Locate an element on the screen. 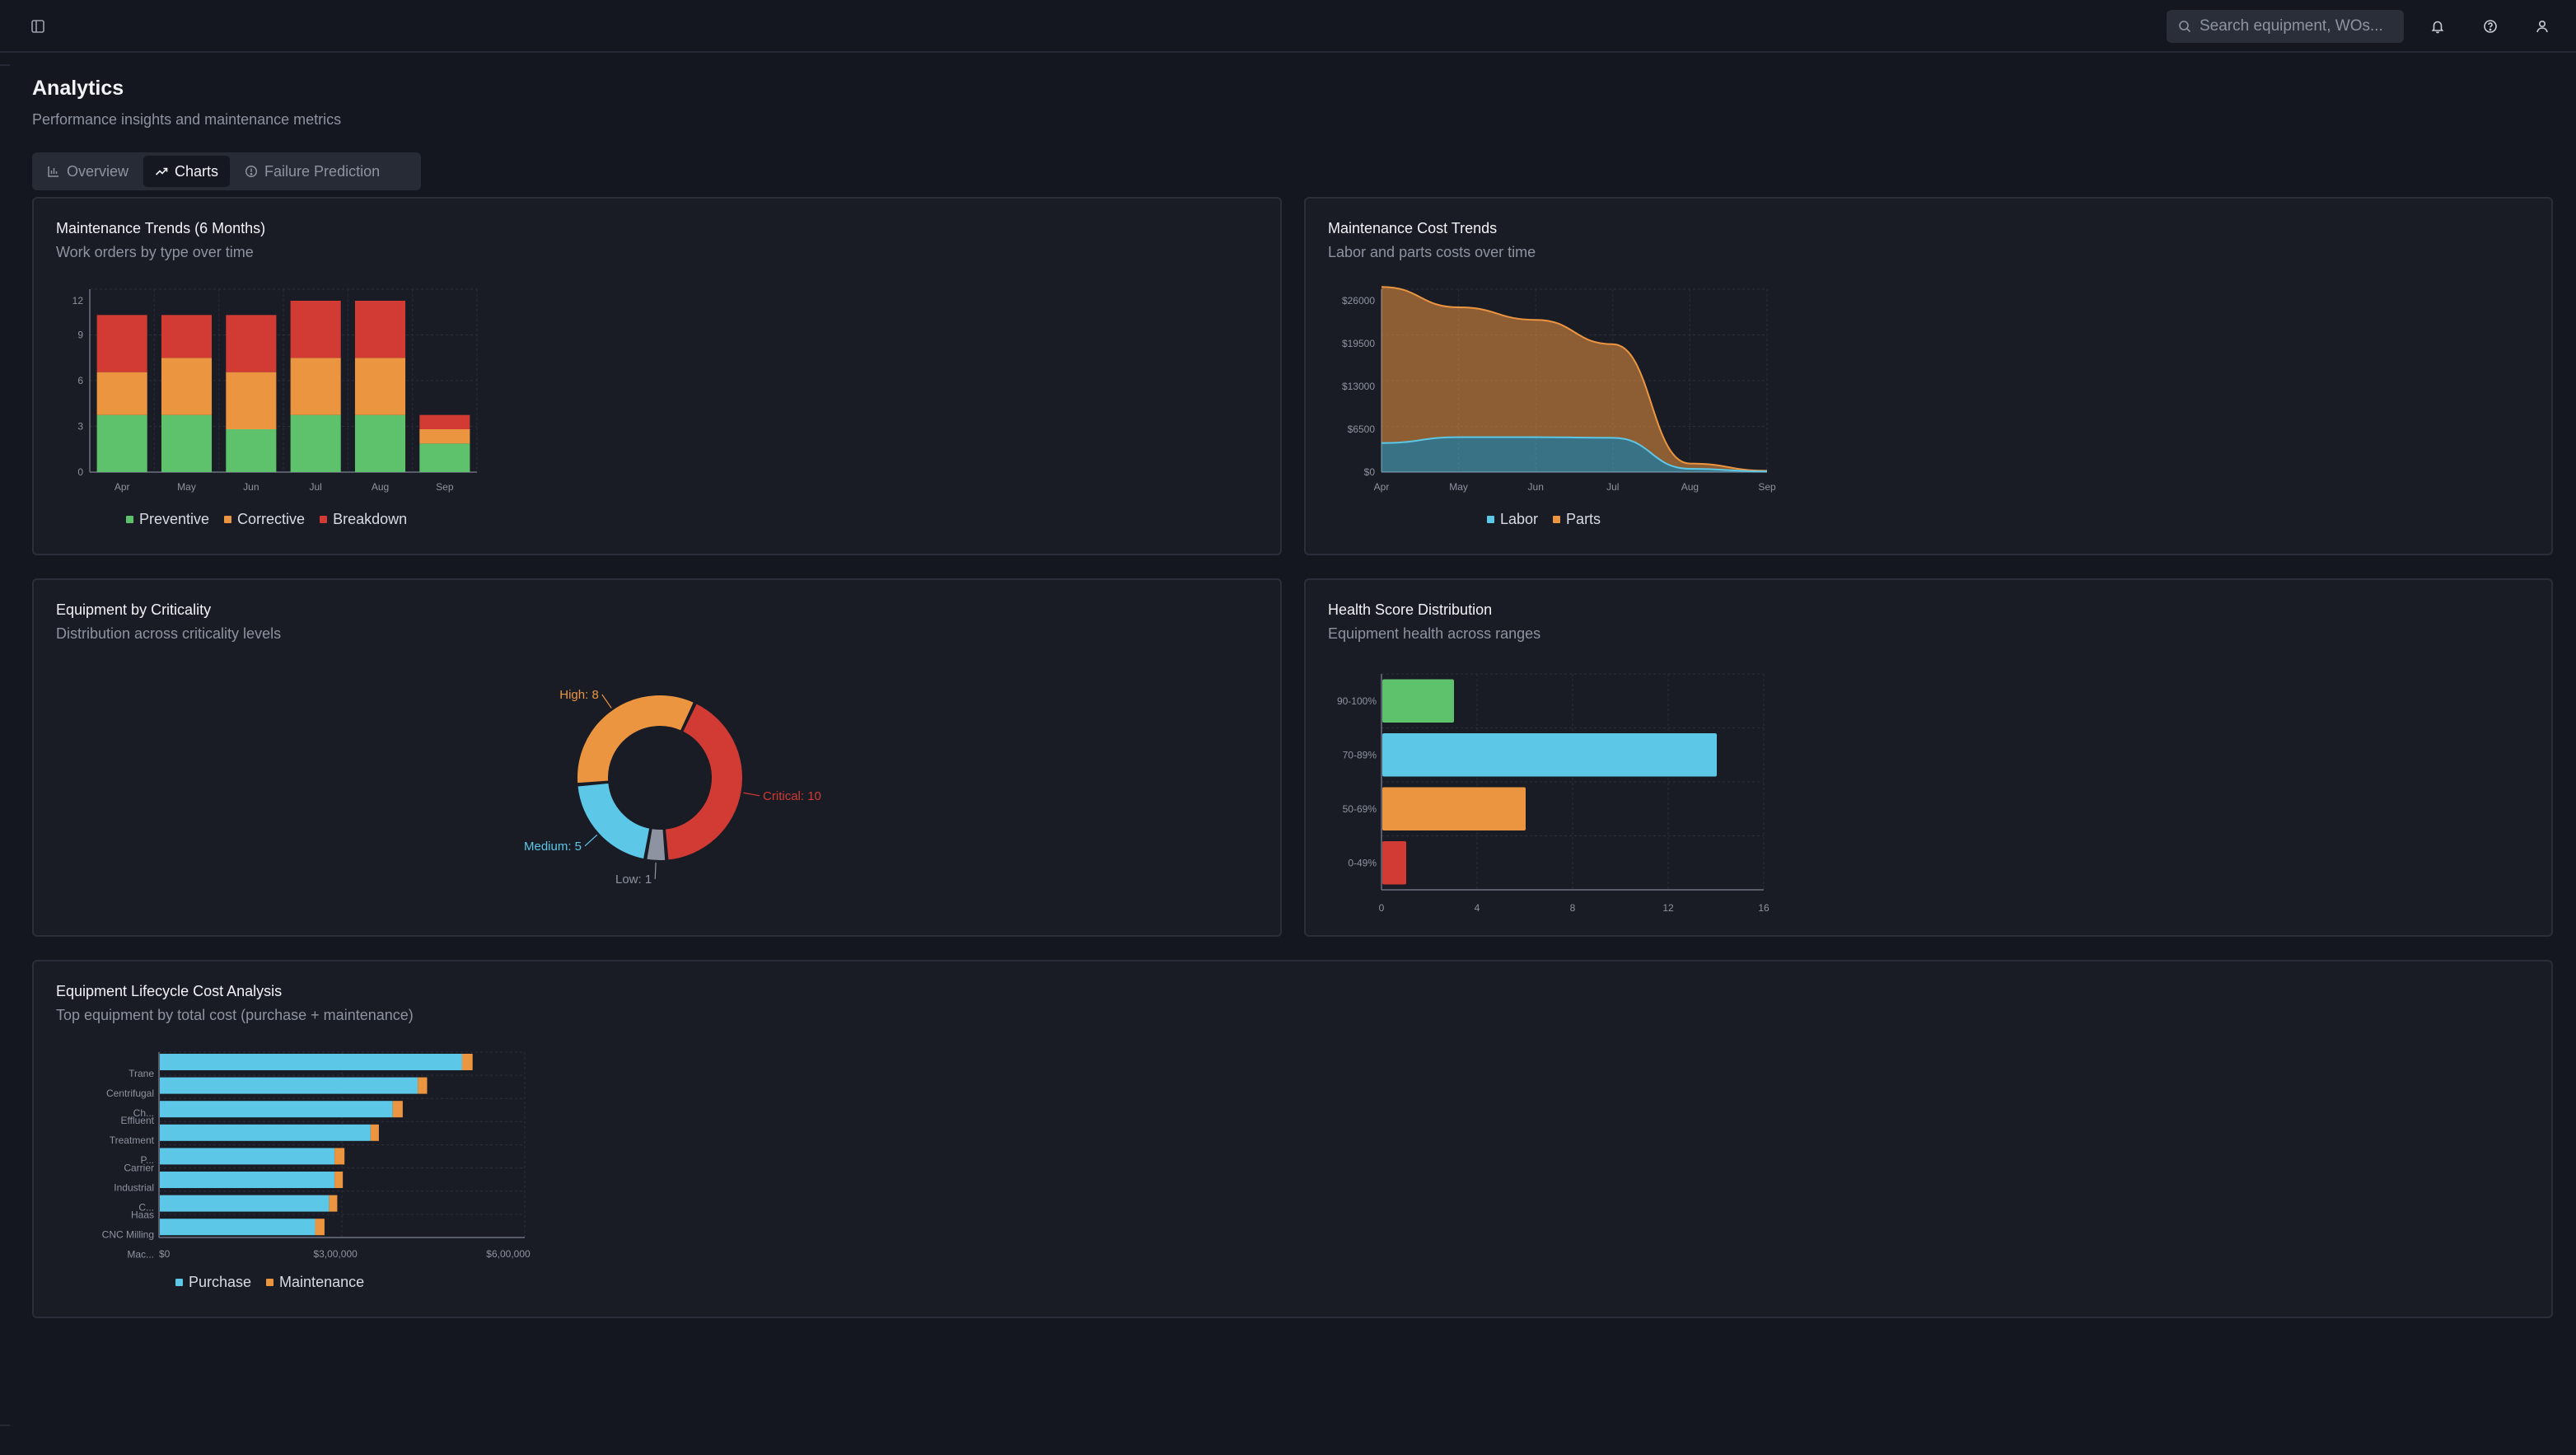 This screenshot has height=1455, width=2576. legend-item-corrective: Corrective is located at coordinates (264, 519).